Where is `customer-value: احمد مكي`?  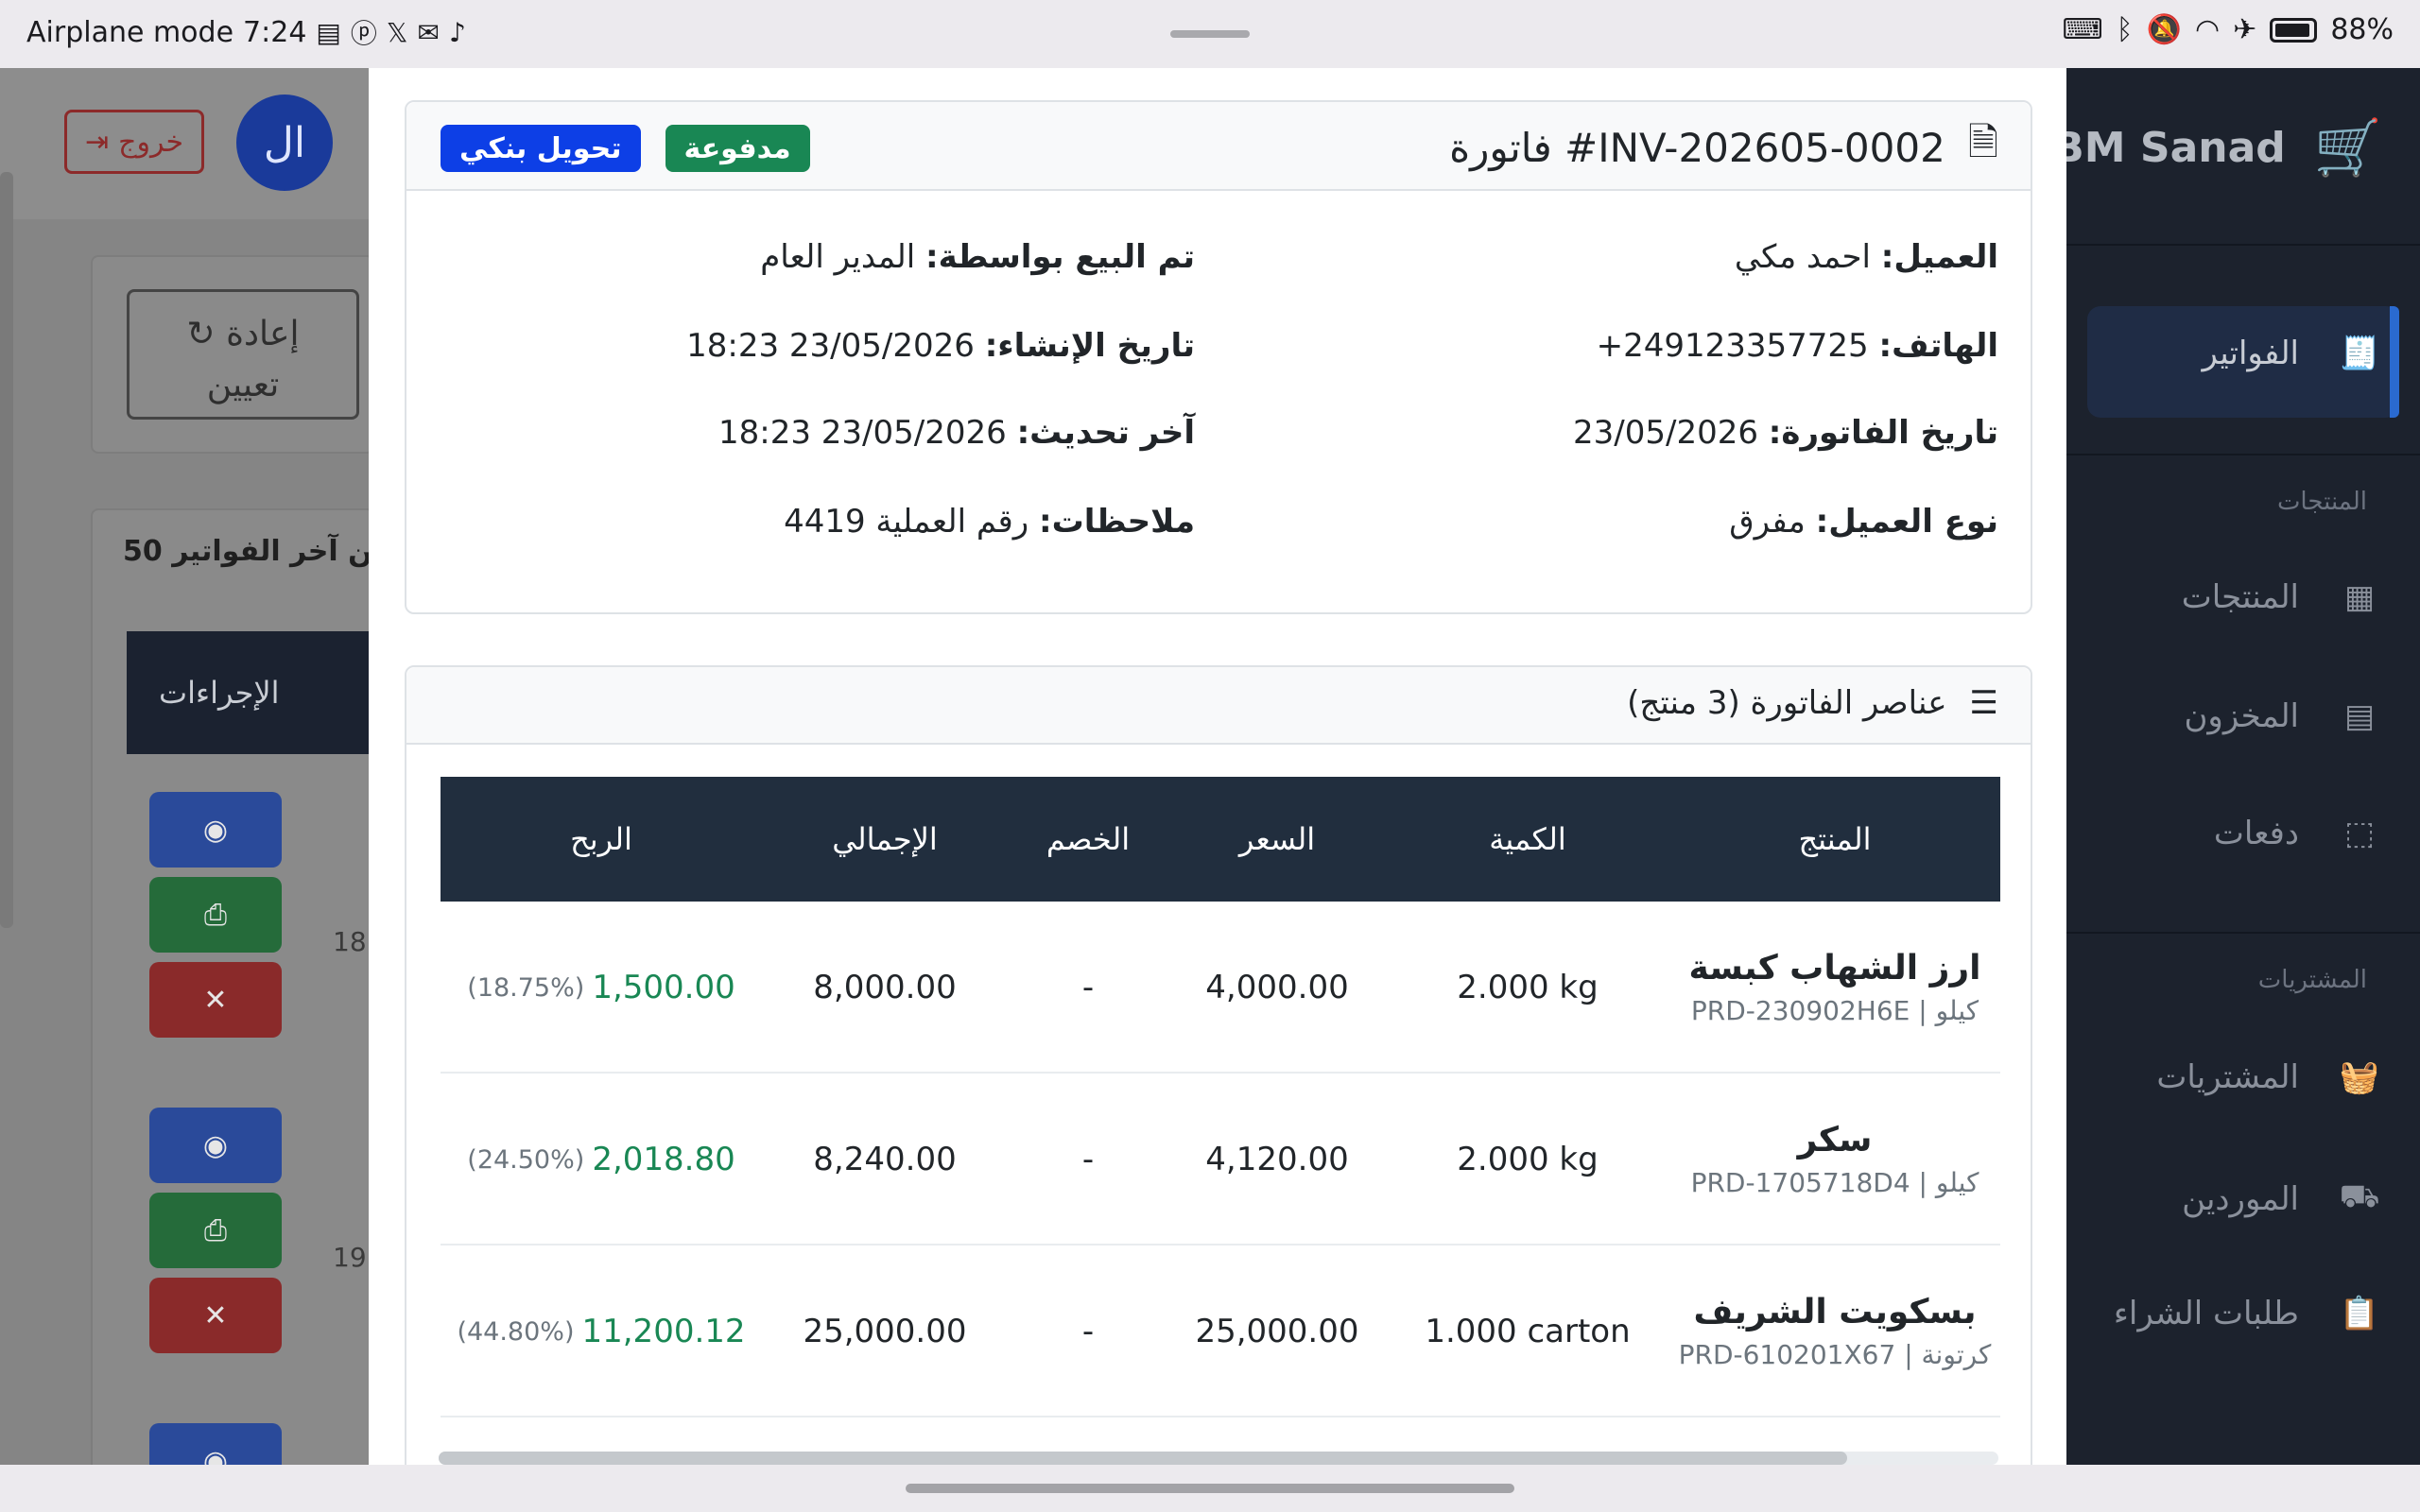 customer-value: احمد مكي is located at coordinates (1802, 257).